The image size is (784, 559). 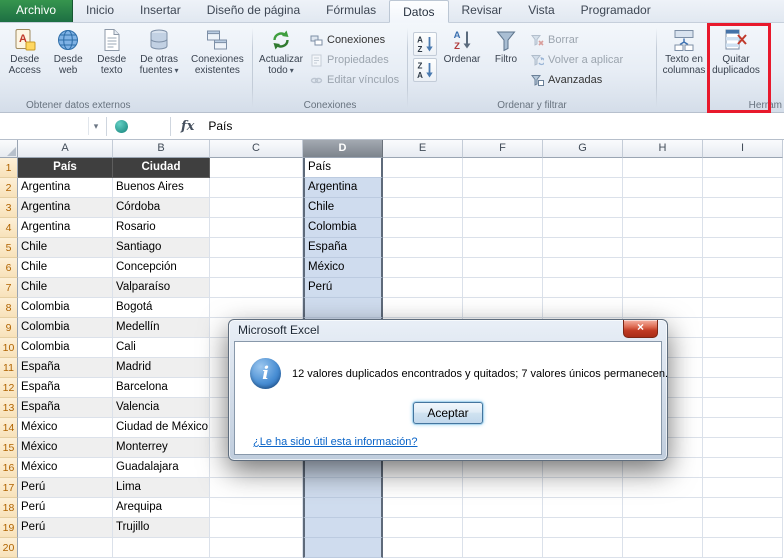 I want to click on cell-A14: México, so click(x=65, y=428).